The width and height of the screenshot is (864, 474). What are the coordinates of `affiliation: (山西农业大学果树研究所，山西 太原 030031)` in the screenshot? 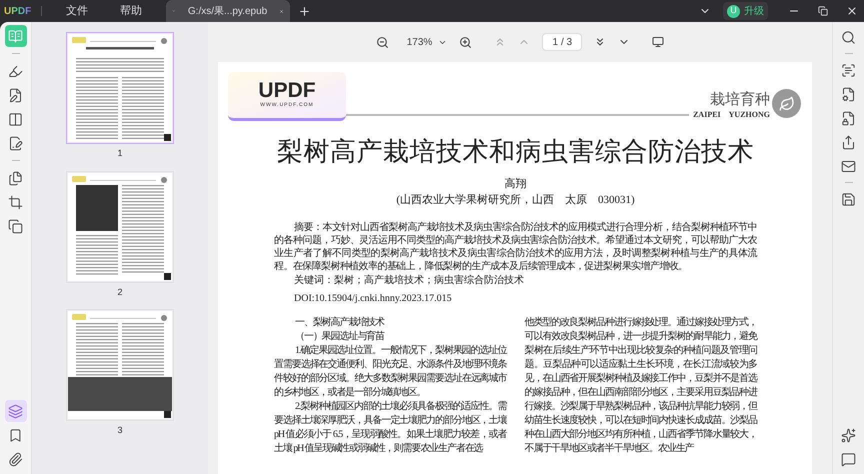 It's located at (515, 200).